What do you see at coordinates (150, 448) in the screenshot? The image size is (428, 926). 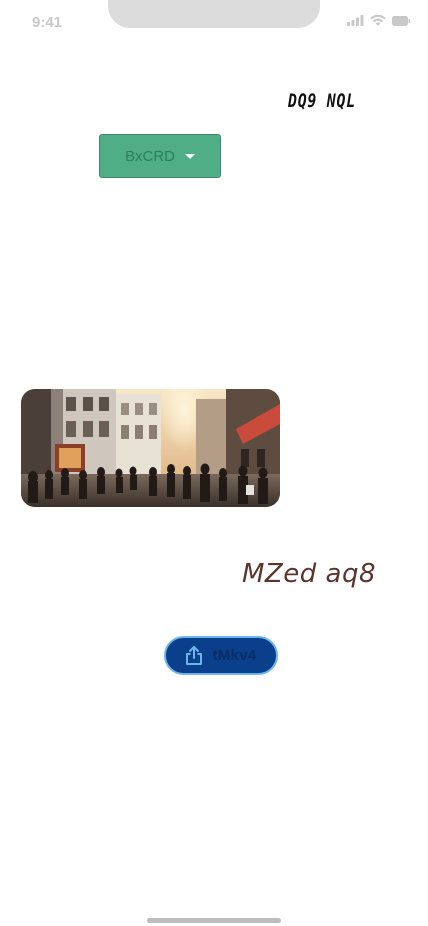 I see `city-street-crowd-photo` at bounding box center [150, 448].